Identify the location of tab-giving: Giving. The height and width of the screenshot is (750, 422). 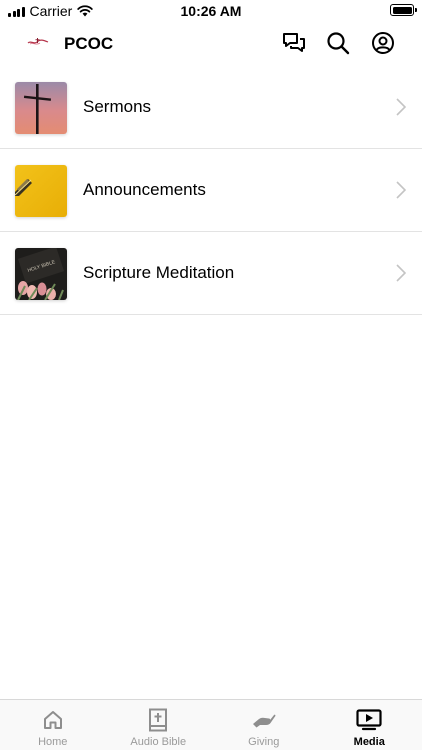
(264, 725).